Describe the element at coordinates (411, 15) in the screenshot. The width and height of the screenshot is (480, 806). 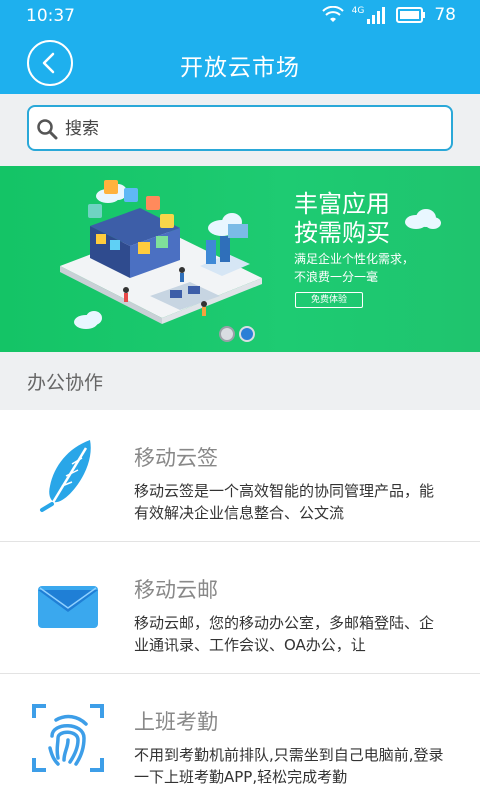
I see `battery-icon` at that location.